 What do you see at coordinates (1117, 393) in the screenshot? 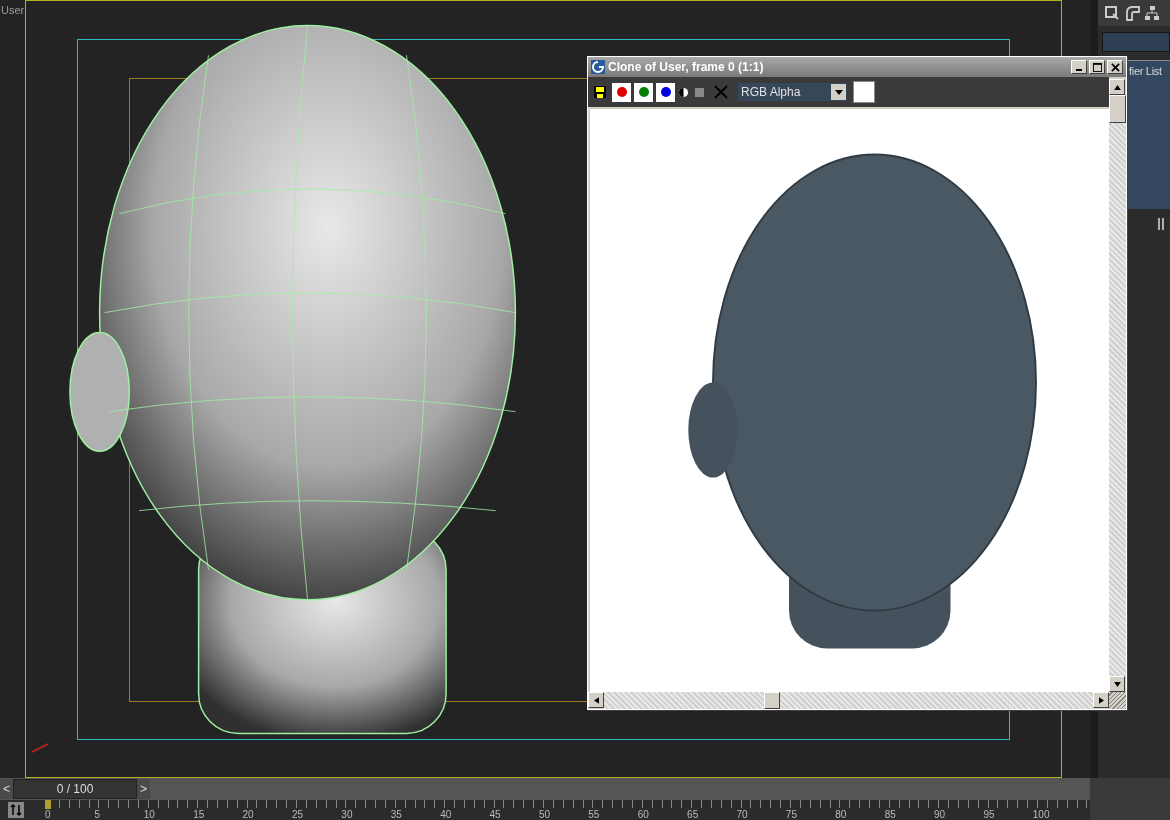
I see `vertical-scrollbar` at bounding box center [1117, 393].